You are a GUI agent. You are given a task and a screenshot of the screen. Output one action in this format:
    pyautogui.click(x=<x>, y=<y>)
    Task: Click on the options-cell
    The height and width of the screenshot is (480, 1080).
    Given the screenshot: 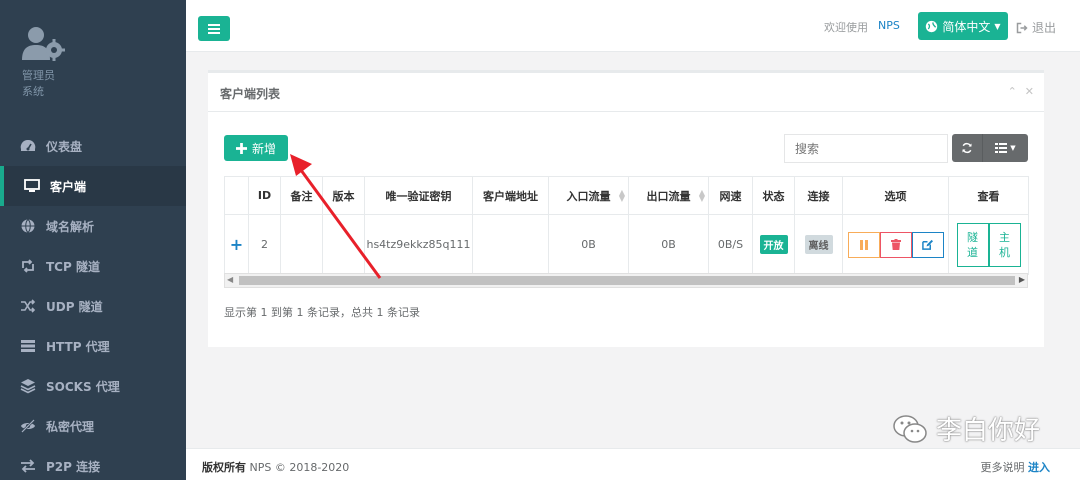 What is the action you would take?
    pyautogui.click(x=895, y=244)
    